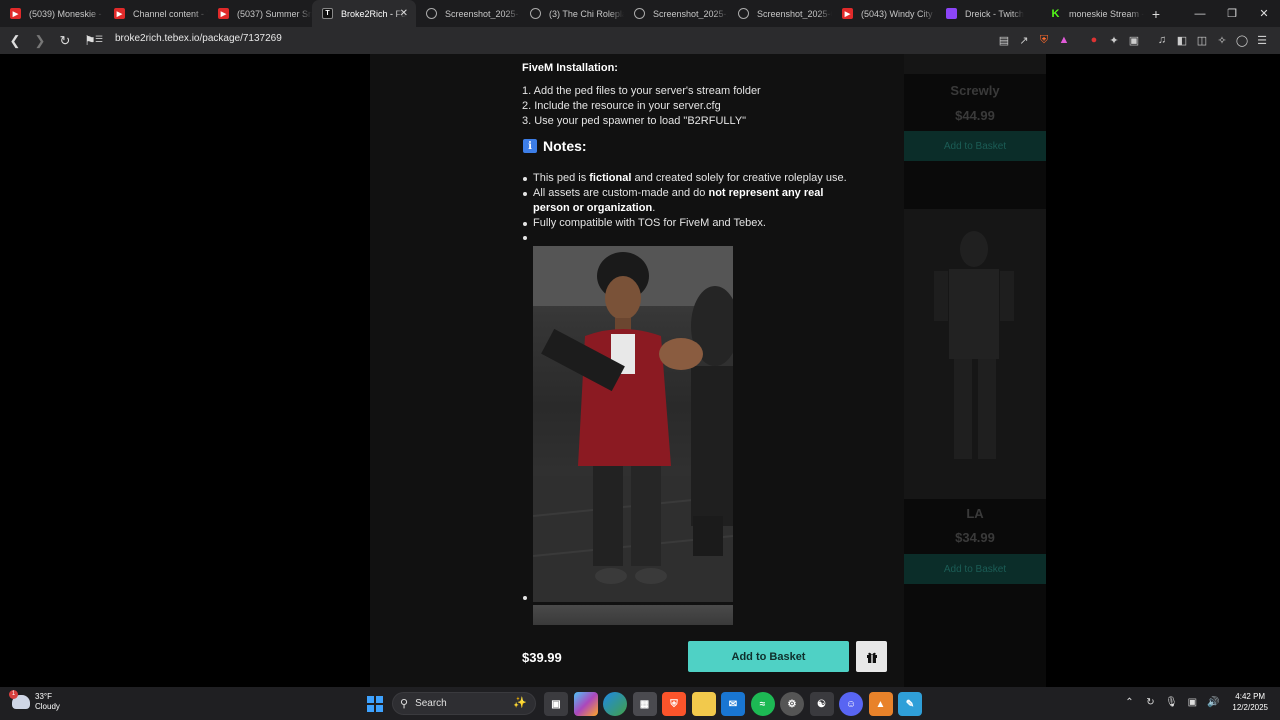 The image size is (1280, 720). Describe the element at coordinates (1129, 702) in the screenshot. I see `chevron-up-icon: ⌃` at that location.